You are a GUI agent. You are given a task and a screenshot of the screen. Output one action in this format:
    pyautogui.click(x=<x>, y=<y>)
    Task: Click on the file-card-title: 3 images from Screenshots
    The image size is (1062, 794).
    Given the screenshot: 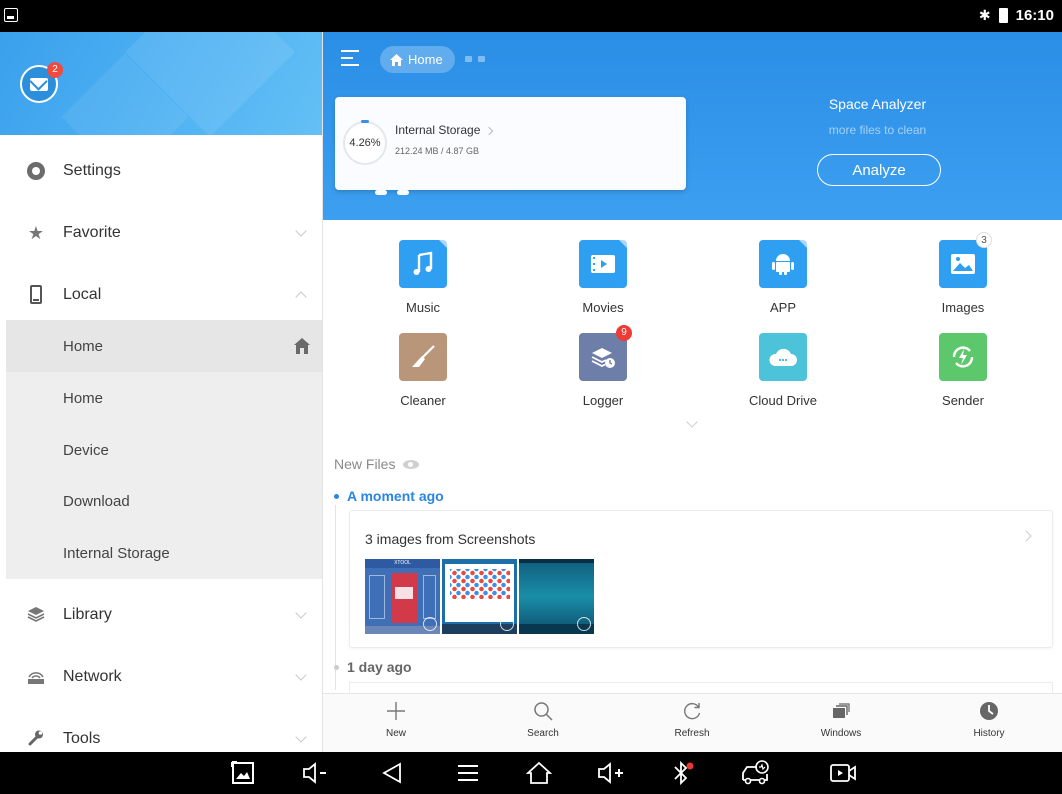 What is the action you would take?
    pyautogui.click(x=450, y=539)
    